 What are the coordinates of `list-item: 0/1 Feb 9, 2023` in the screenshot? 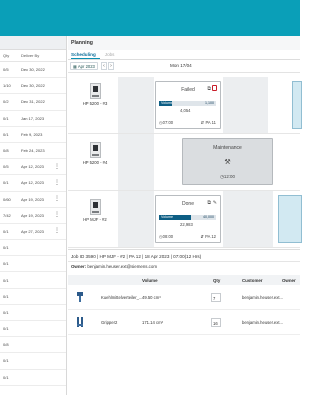 It's located at (33, 135).